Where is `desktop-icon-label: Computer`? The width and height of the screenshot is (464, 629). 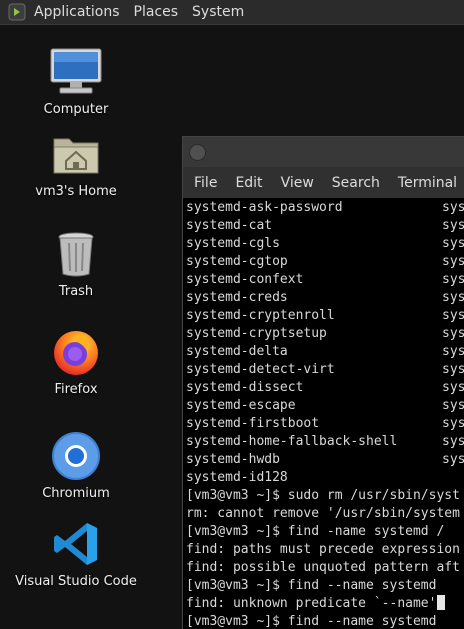
desktop-icon-label: Computer is located at coordinates (76, 109).